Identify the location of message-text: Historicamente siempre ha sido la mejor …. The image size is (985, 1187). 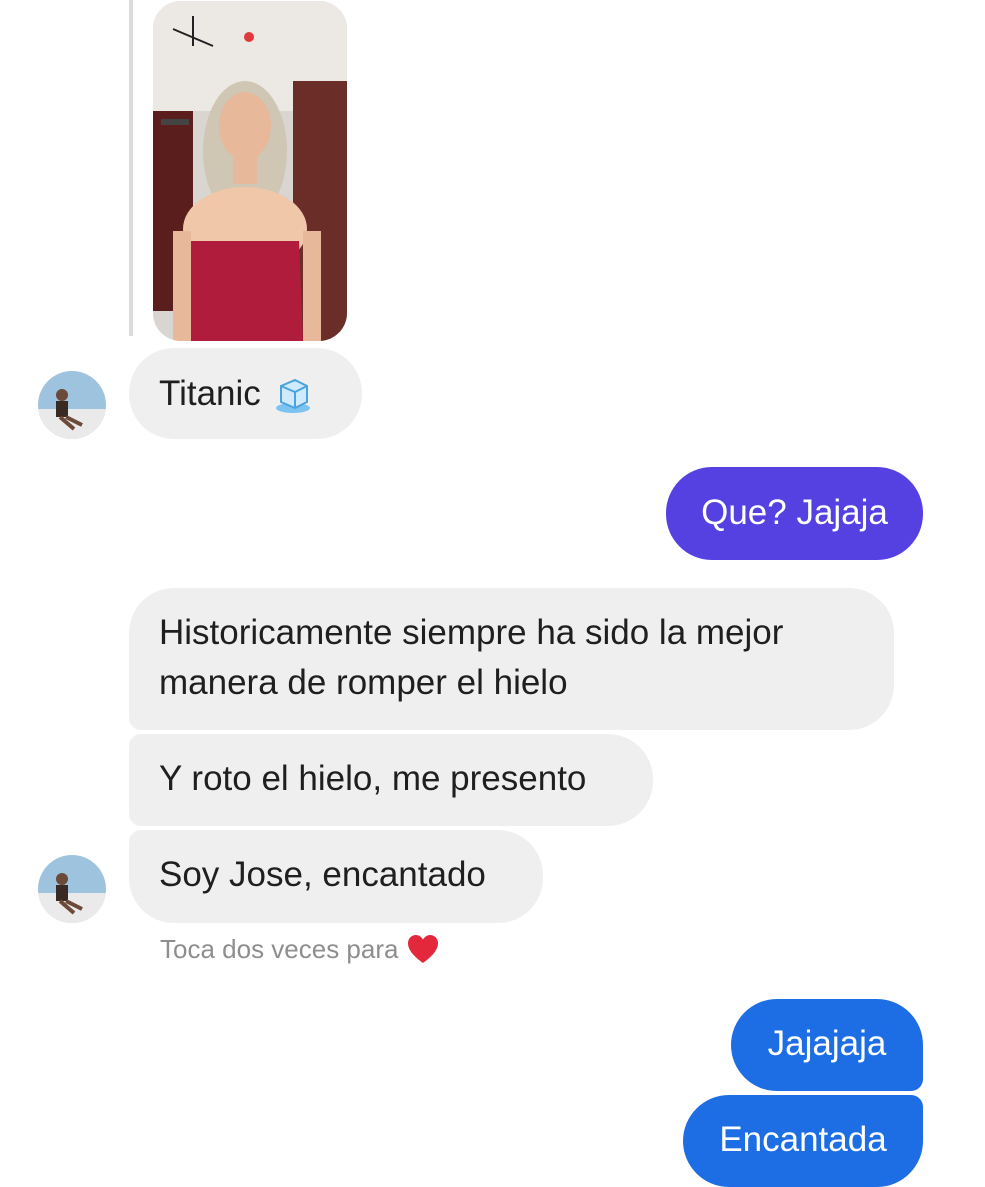
(471, 657).